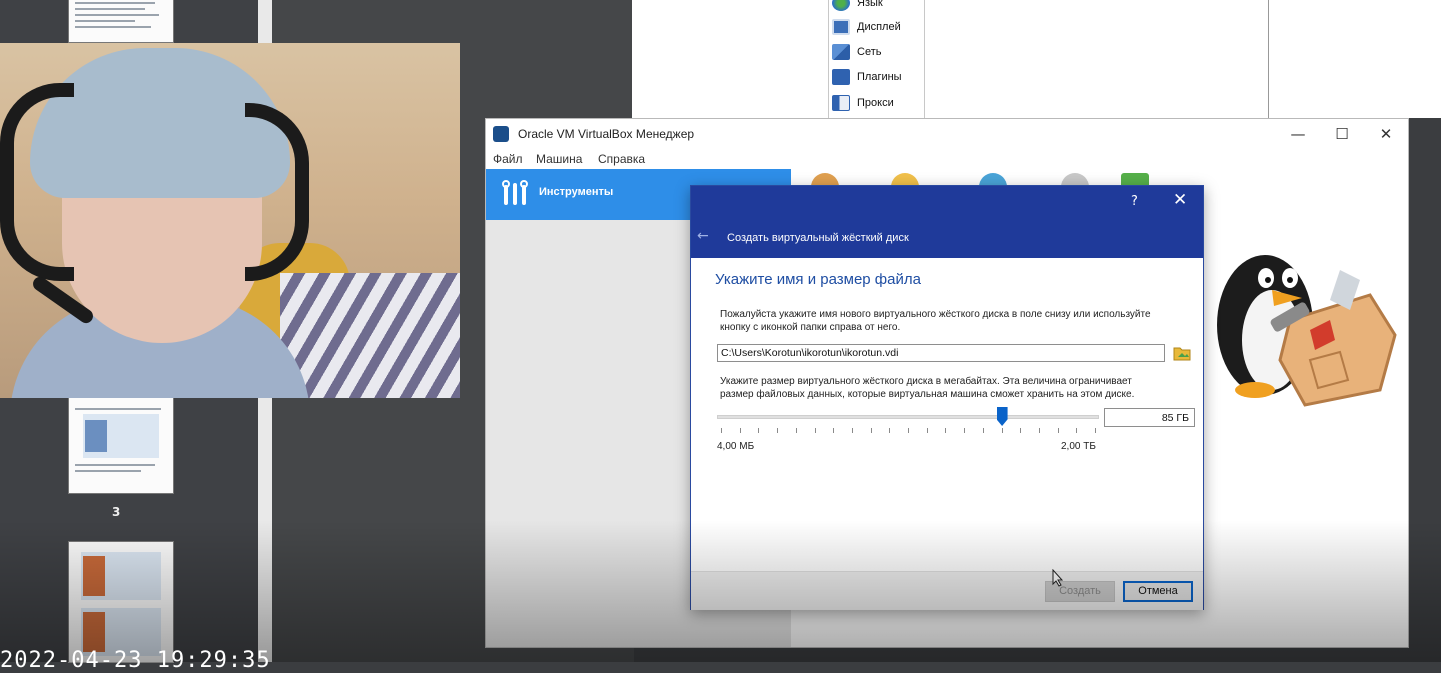 The height and width of the screenshot is (673, 1441). What do you see at coordinates (869, 52) in the screenshot?
I see `settings-item-label: Сеть` at bounding box center [869, 52].